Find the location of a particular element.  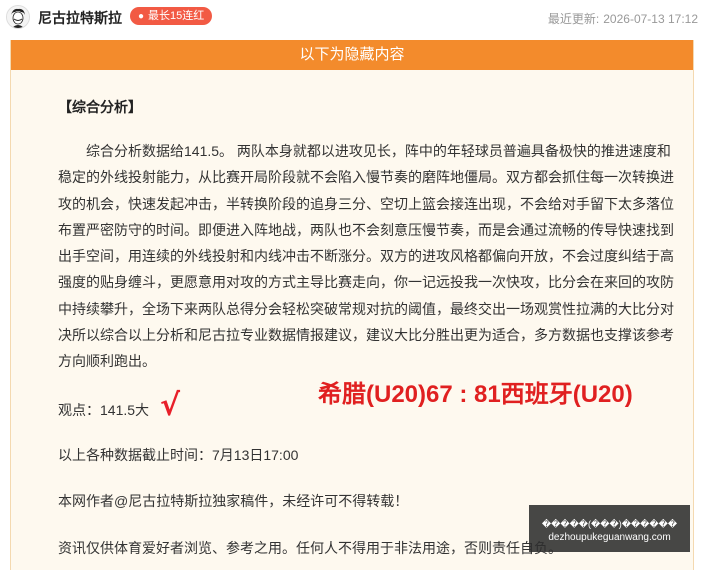

copyright-notice: 本网作者@尼古拉特斯拉独家稿件，未经许可不得转载！ is located at coordinates (233, 501).